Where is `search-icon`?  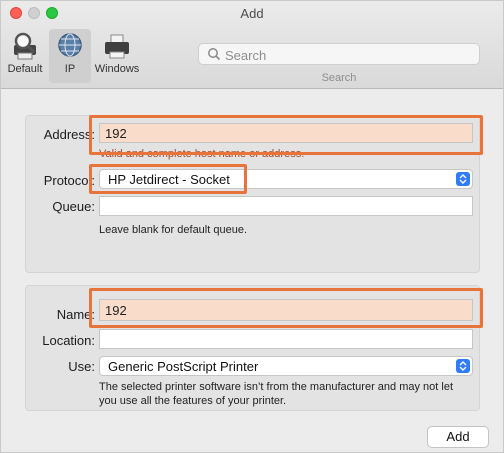 search-icon is located at coordinates (214, 54).